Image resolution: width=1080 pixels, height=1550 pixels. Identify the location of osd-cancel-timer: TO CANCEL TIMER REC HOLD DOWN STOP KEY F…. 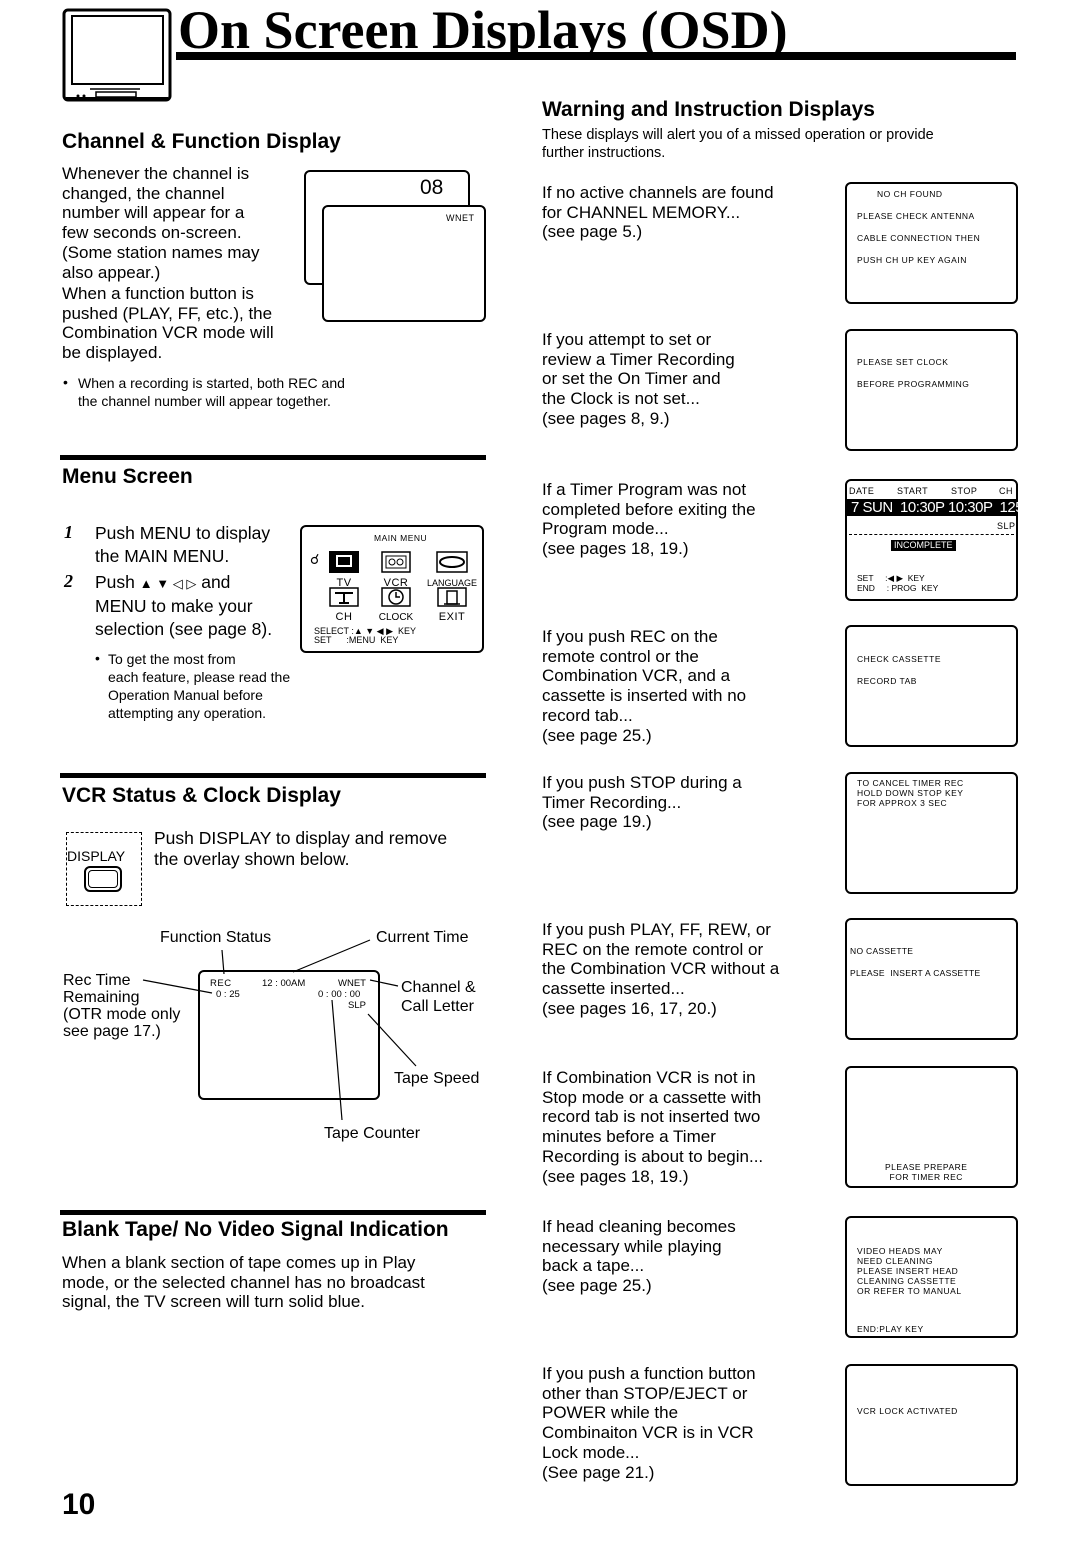
(931, 833).